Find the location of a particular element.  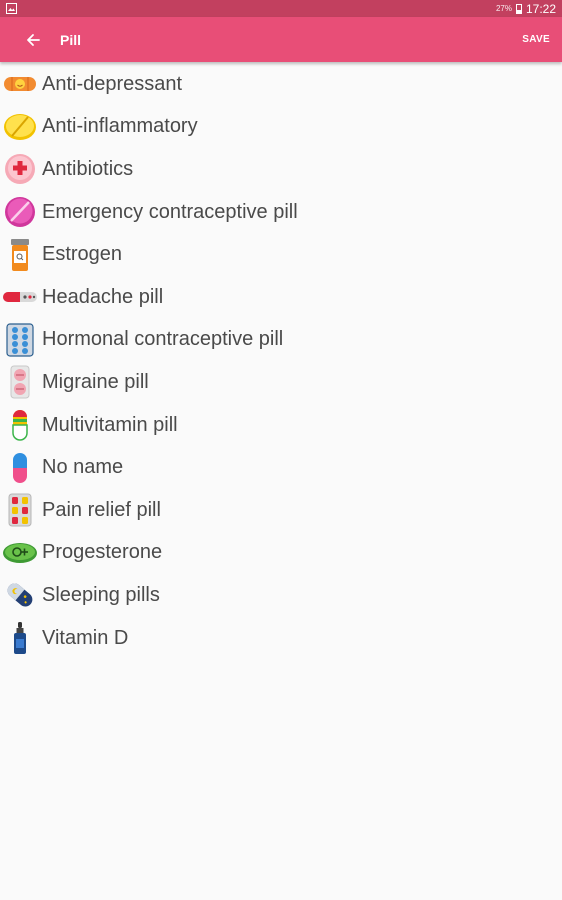

pill-label: Hormonal contraceptive pill is located at coordinates (163, 339).